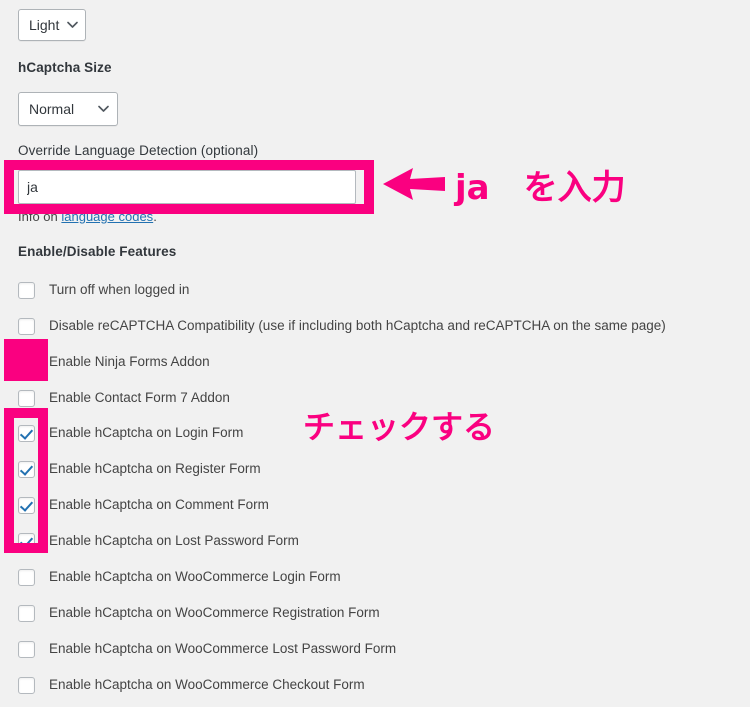 This screenshot has height=707, width=750. I want to click on override-language-label: Override Language Detection (optional), so click(138, 150).